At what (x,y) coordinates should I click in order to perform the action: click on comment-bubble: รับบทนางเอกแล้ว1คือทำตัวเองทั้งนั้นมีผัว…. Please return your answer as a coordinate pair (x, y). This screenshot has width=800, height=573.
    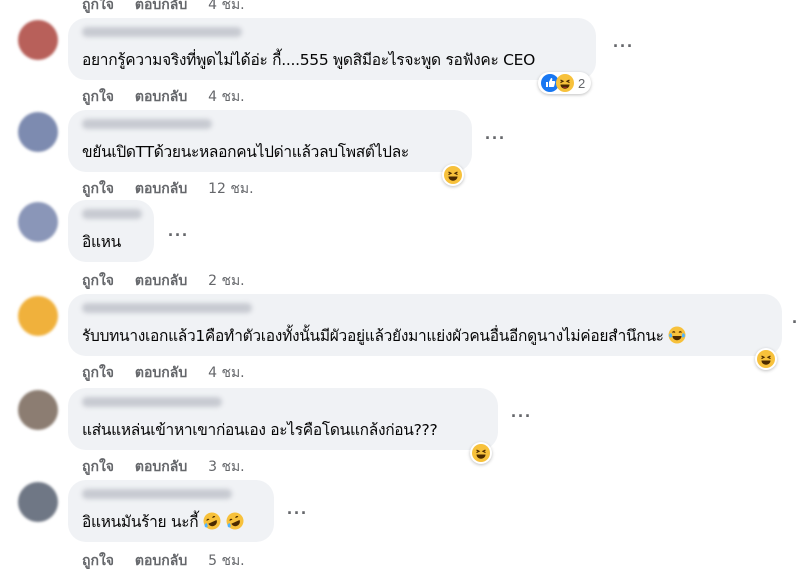
    Looking at the image, I should click on (425, 325).